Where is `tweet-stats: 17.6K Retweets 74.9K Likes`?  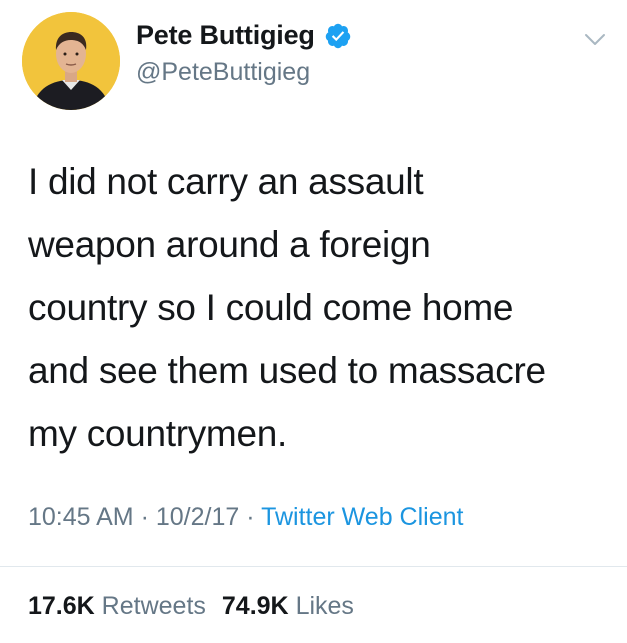 tweet-stats: 17.6K Retweets 74.9K Likes is located at coordinates (191, 606).